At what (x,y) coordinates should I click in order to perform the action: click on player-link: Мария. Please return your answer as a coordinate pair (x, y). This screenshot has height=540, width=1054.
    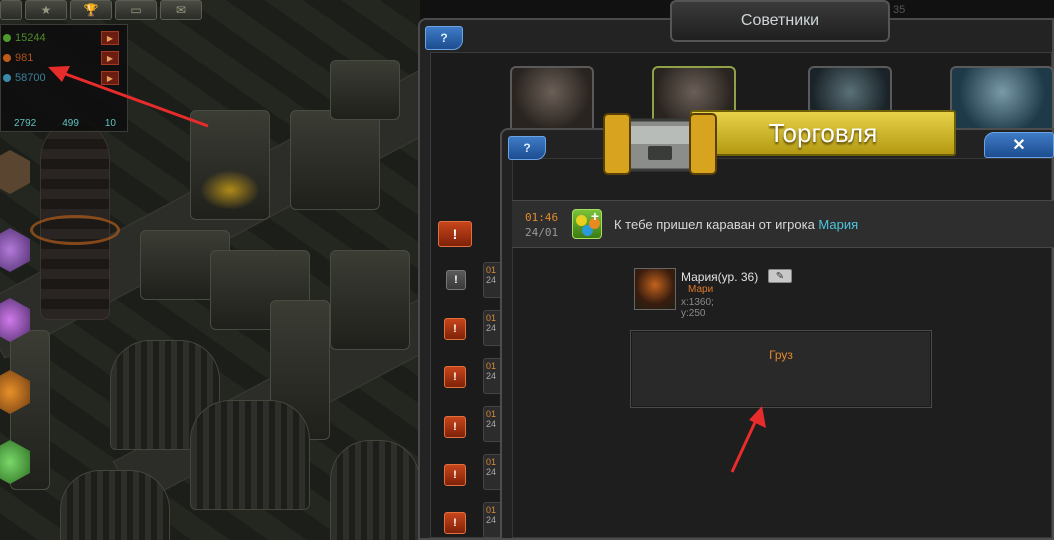
    Looking at the image, I should click on (838, 224).